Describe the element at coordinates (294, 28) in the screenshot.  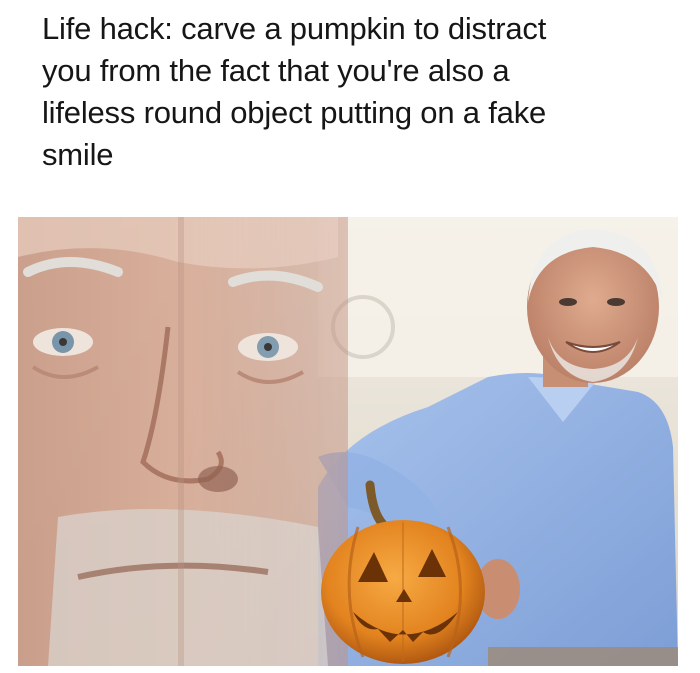
I see `caption-line-1: Life hack: carve a pumpkin to distract` at that location.